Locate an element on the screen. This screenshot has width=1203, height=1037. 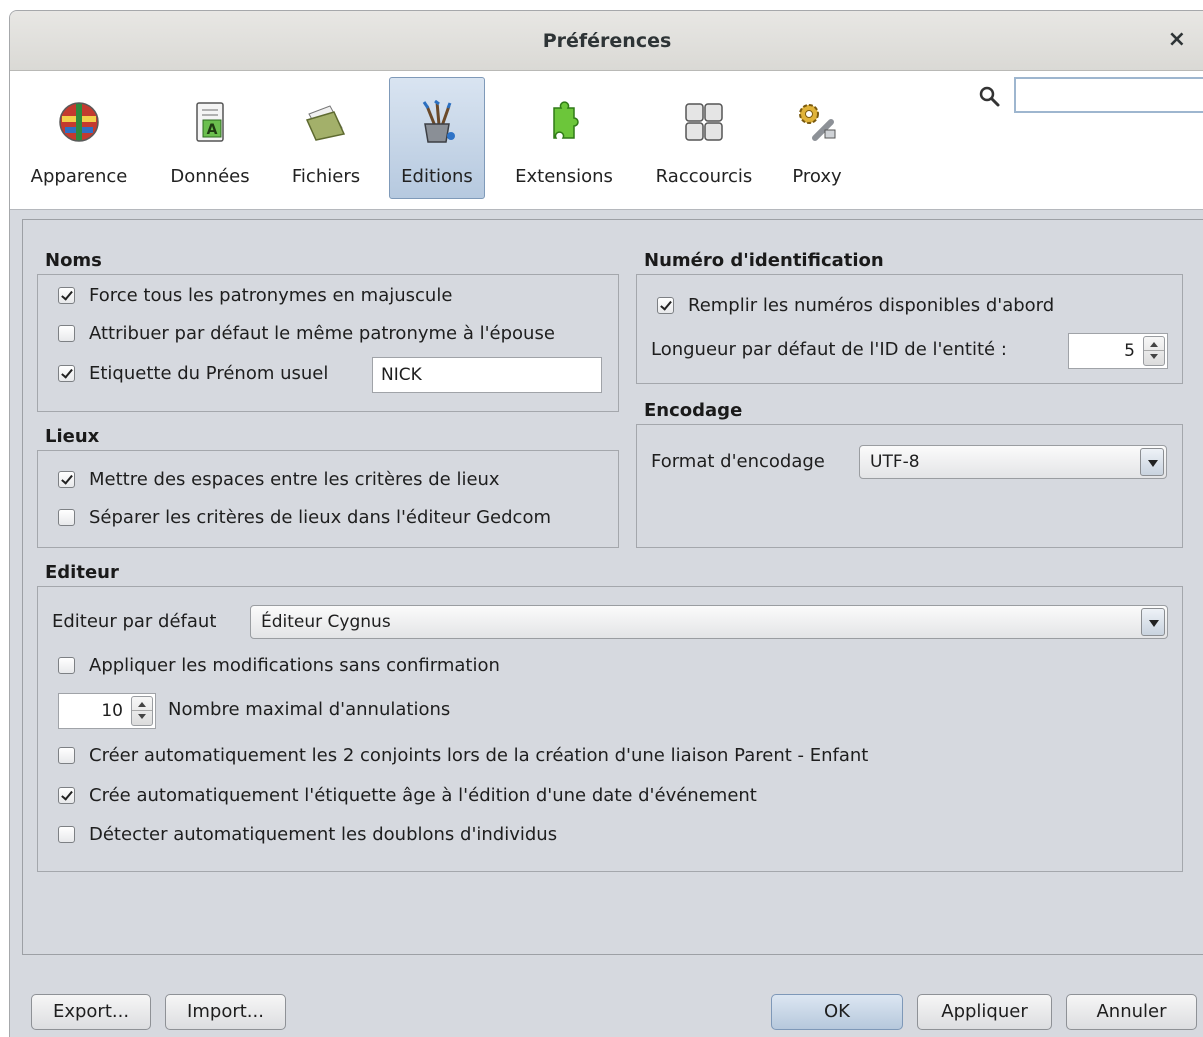
tab-fichiers: Fichiers is located at coordinates (326, 138).